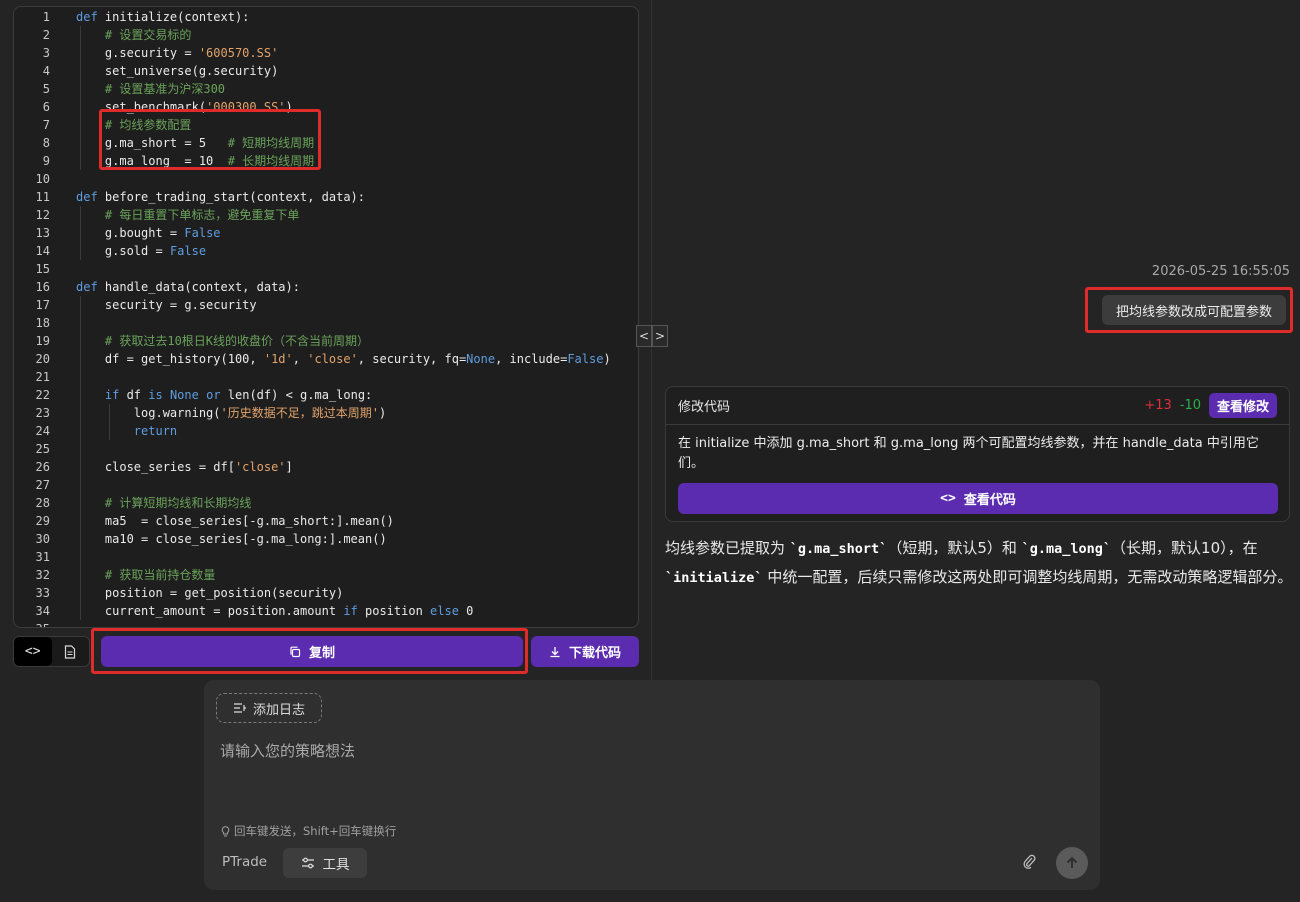 The width and height of the screenshot is (1300, 902). I want to click on code-line: 35, so click(326, 623).